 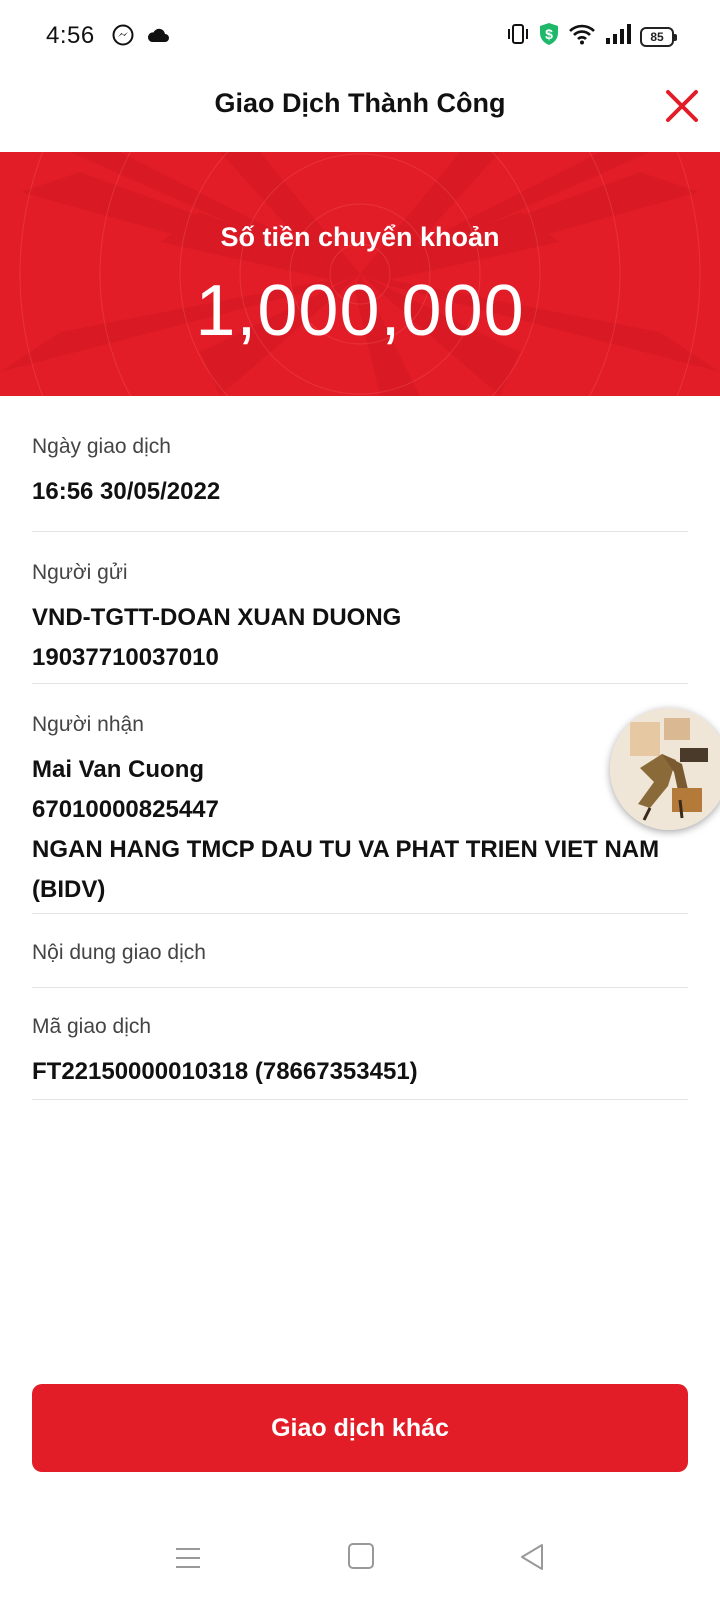 What do you see at coordinates (101, 446) in the screenshot?
I see `date-label: Ngày giao dịch` at bounding box center [101, 446].